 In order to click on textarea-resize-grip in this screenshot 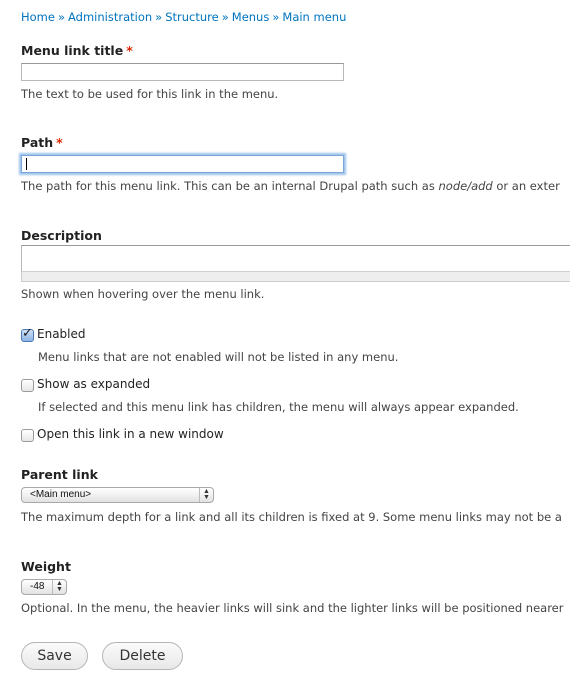, I will do `click(295, 276)`.